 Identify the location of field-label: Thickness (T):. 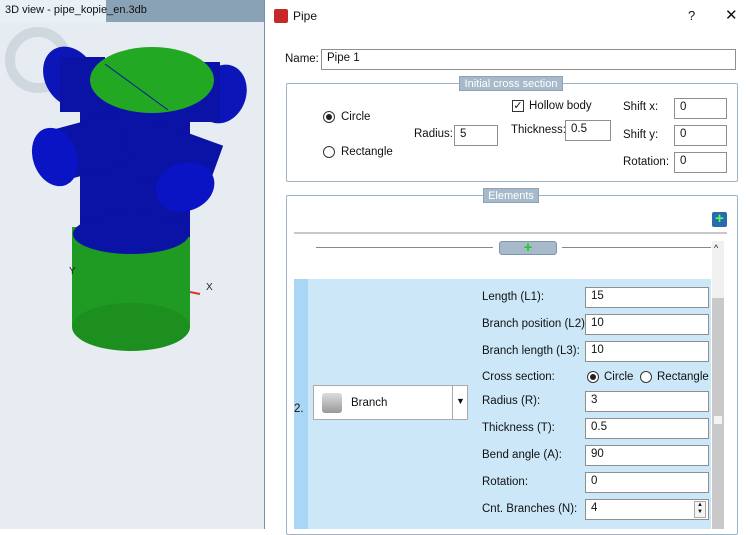
(518, 428).